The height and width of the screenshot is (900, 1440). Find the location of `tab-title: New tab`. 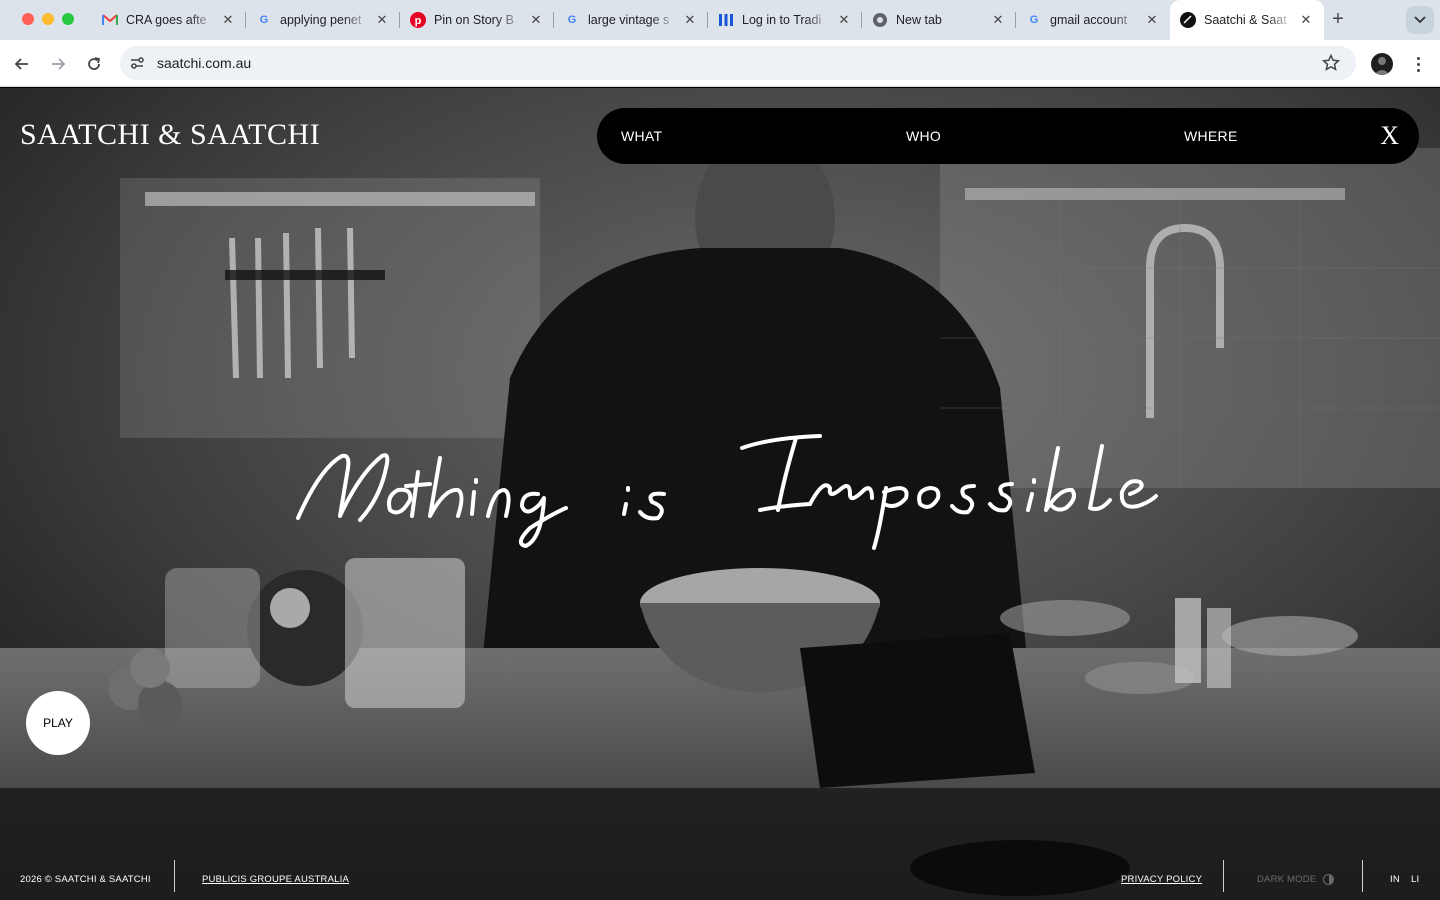

tab-title: New tab is located at coordinates (919, 20).